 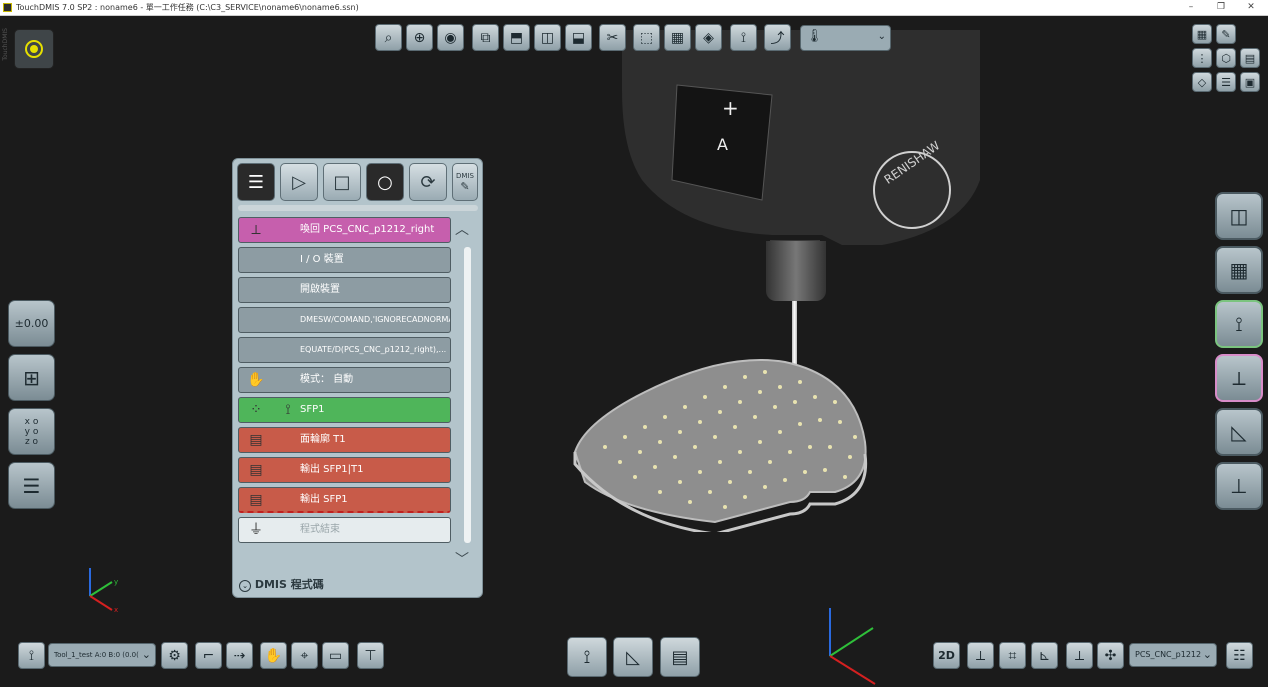 I want to click on refresh-icon: ⟳, so click(x=428, y=182).